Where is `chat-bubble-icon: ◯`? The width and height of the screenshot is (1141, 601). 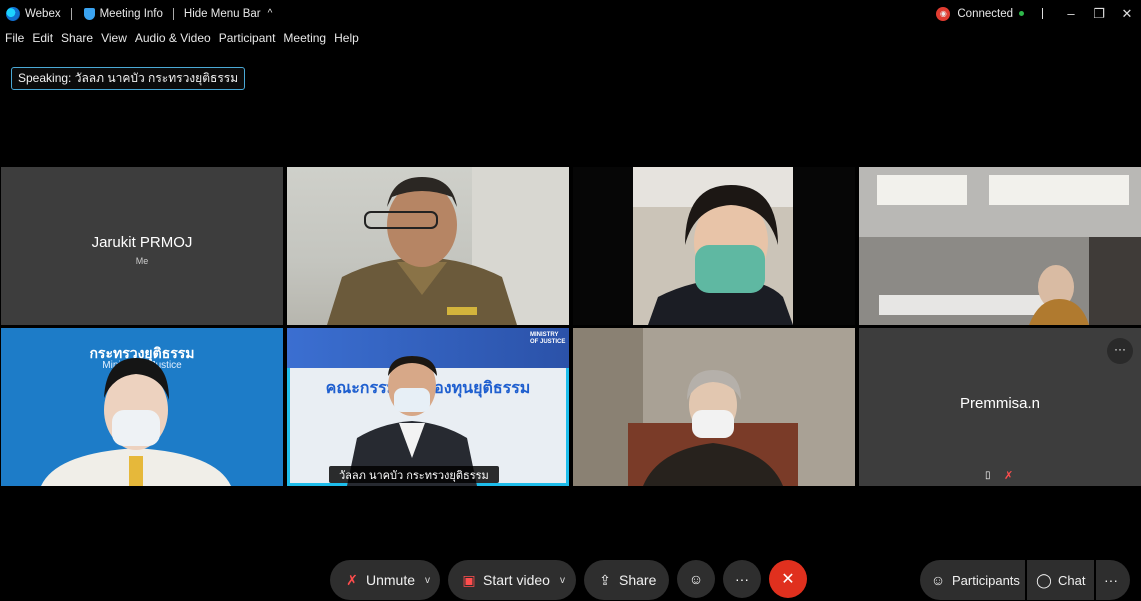
chat-bubble-icon: ◯ is located at coordinates (1044, 579).